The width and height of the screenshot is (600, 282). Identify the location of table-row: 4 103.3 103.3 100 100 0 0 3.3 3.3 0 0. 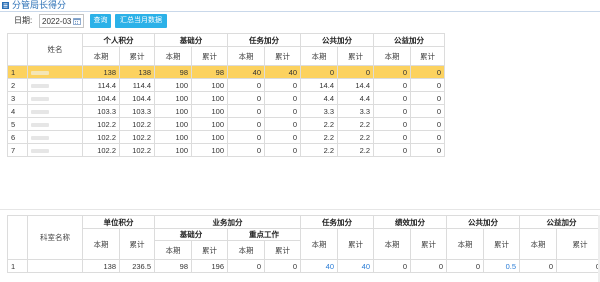
(226, 111).